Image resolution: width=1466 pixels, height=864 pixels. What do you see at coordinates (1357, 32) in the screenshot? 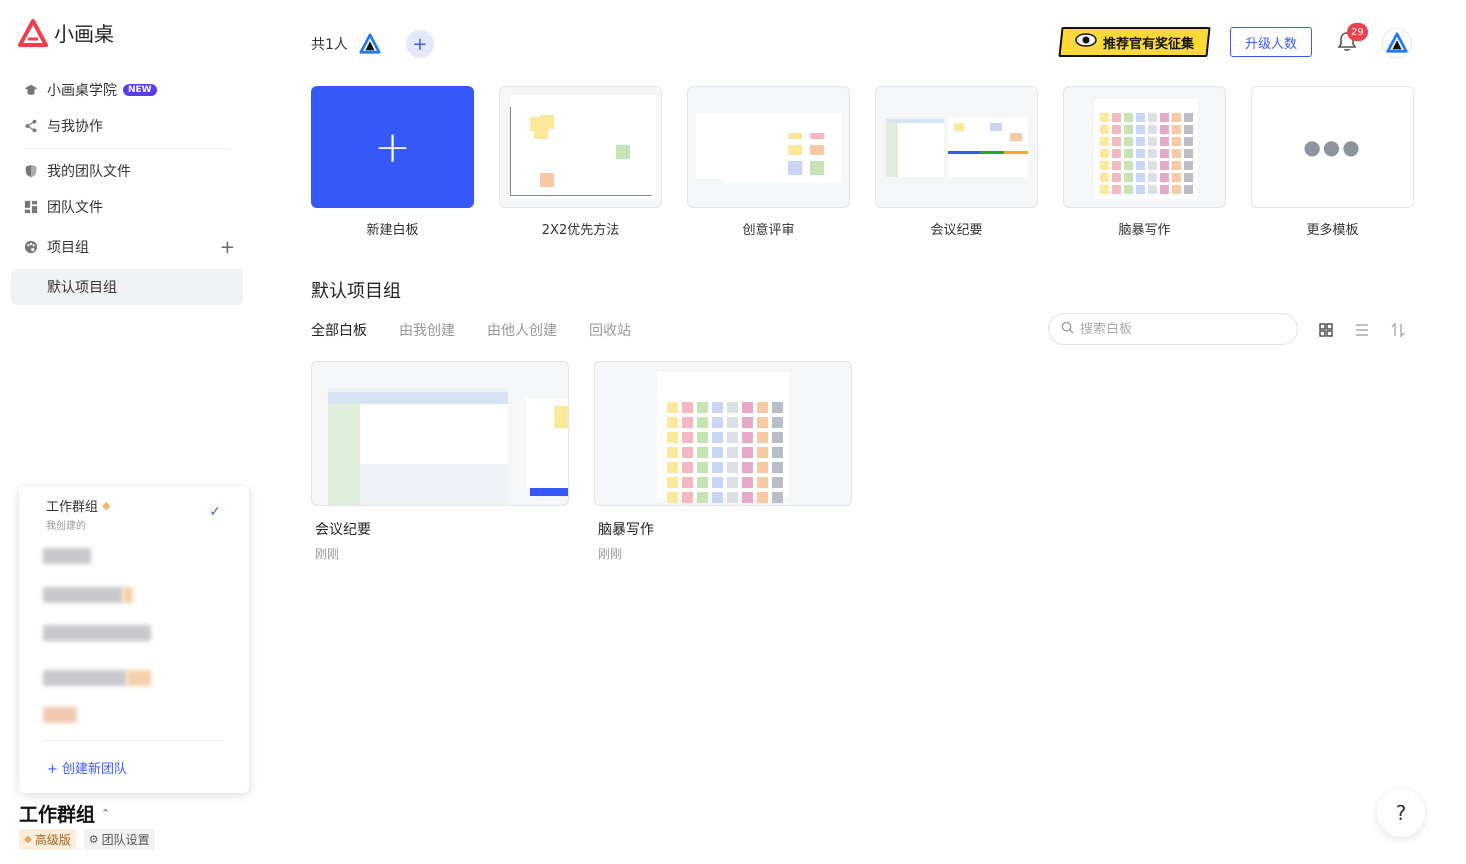
I see `notification-count-badge: 29` at bounding box center [1357, 32].